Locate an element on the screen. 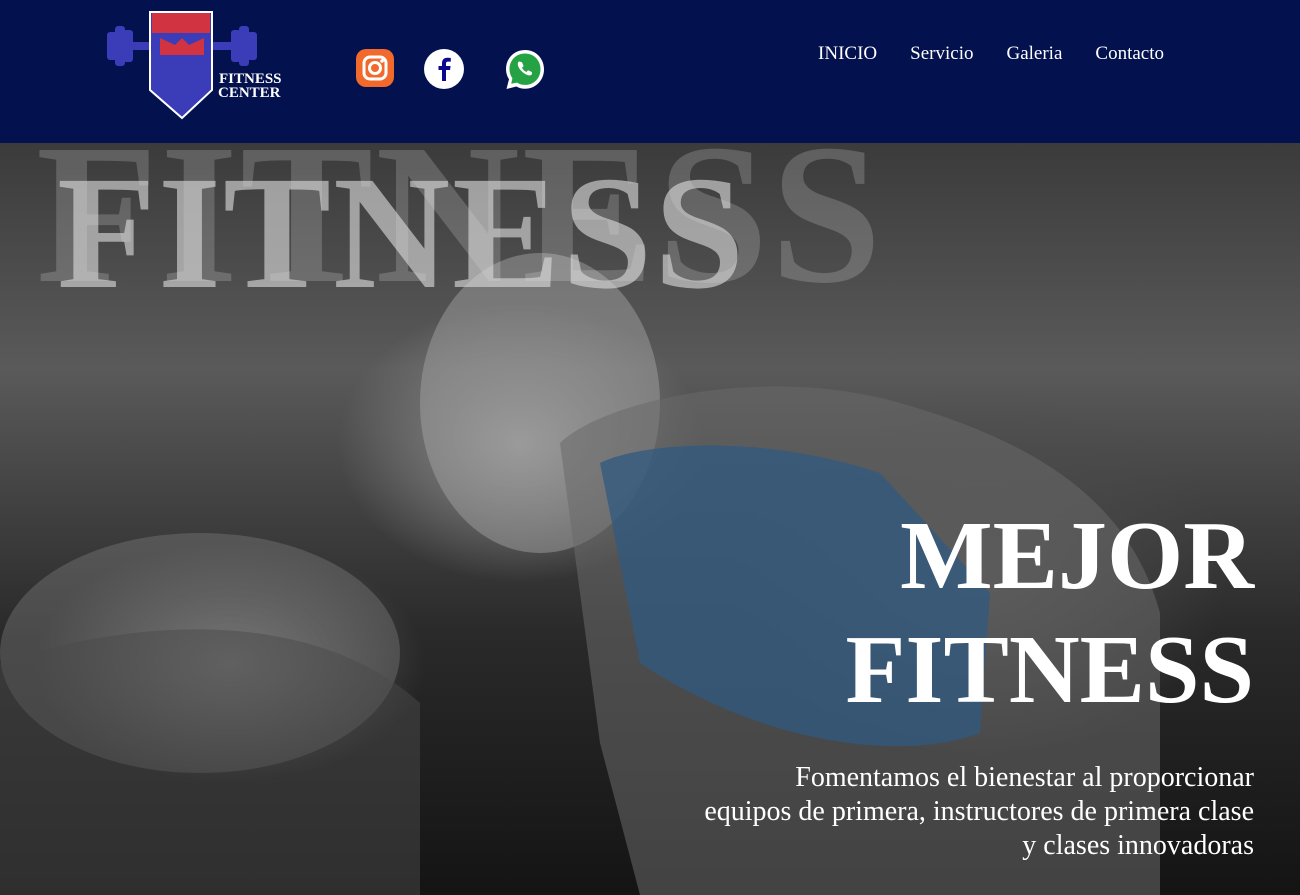 The width and height of the screenshot is (1300, 895). nav-item-galeria: Galeria is located at coordinates (1034, 54).